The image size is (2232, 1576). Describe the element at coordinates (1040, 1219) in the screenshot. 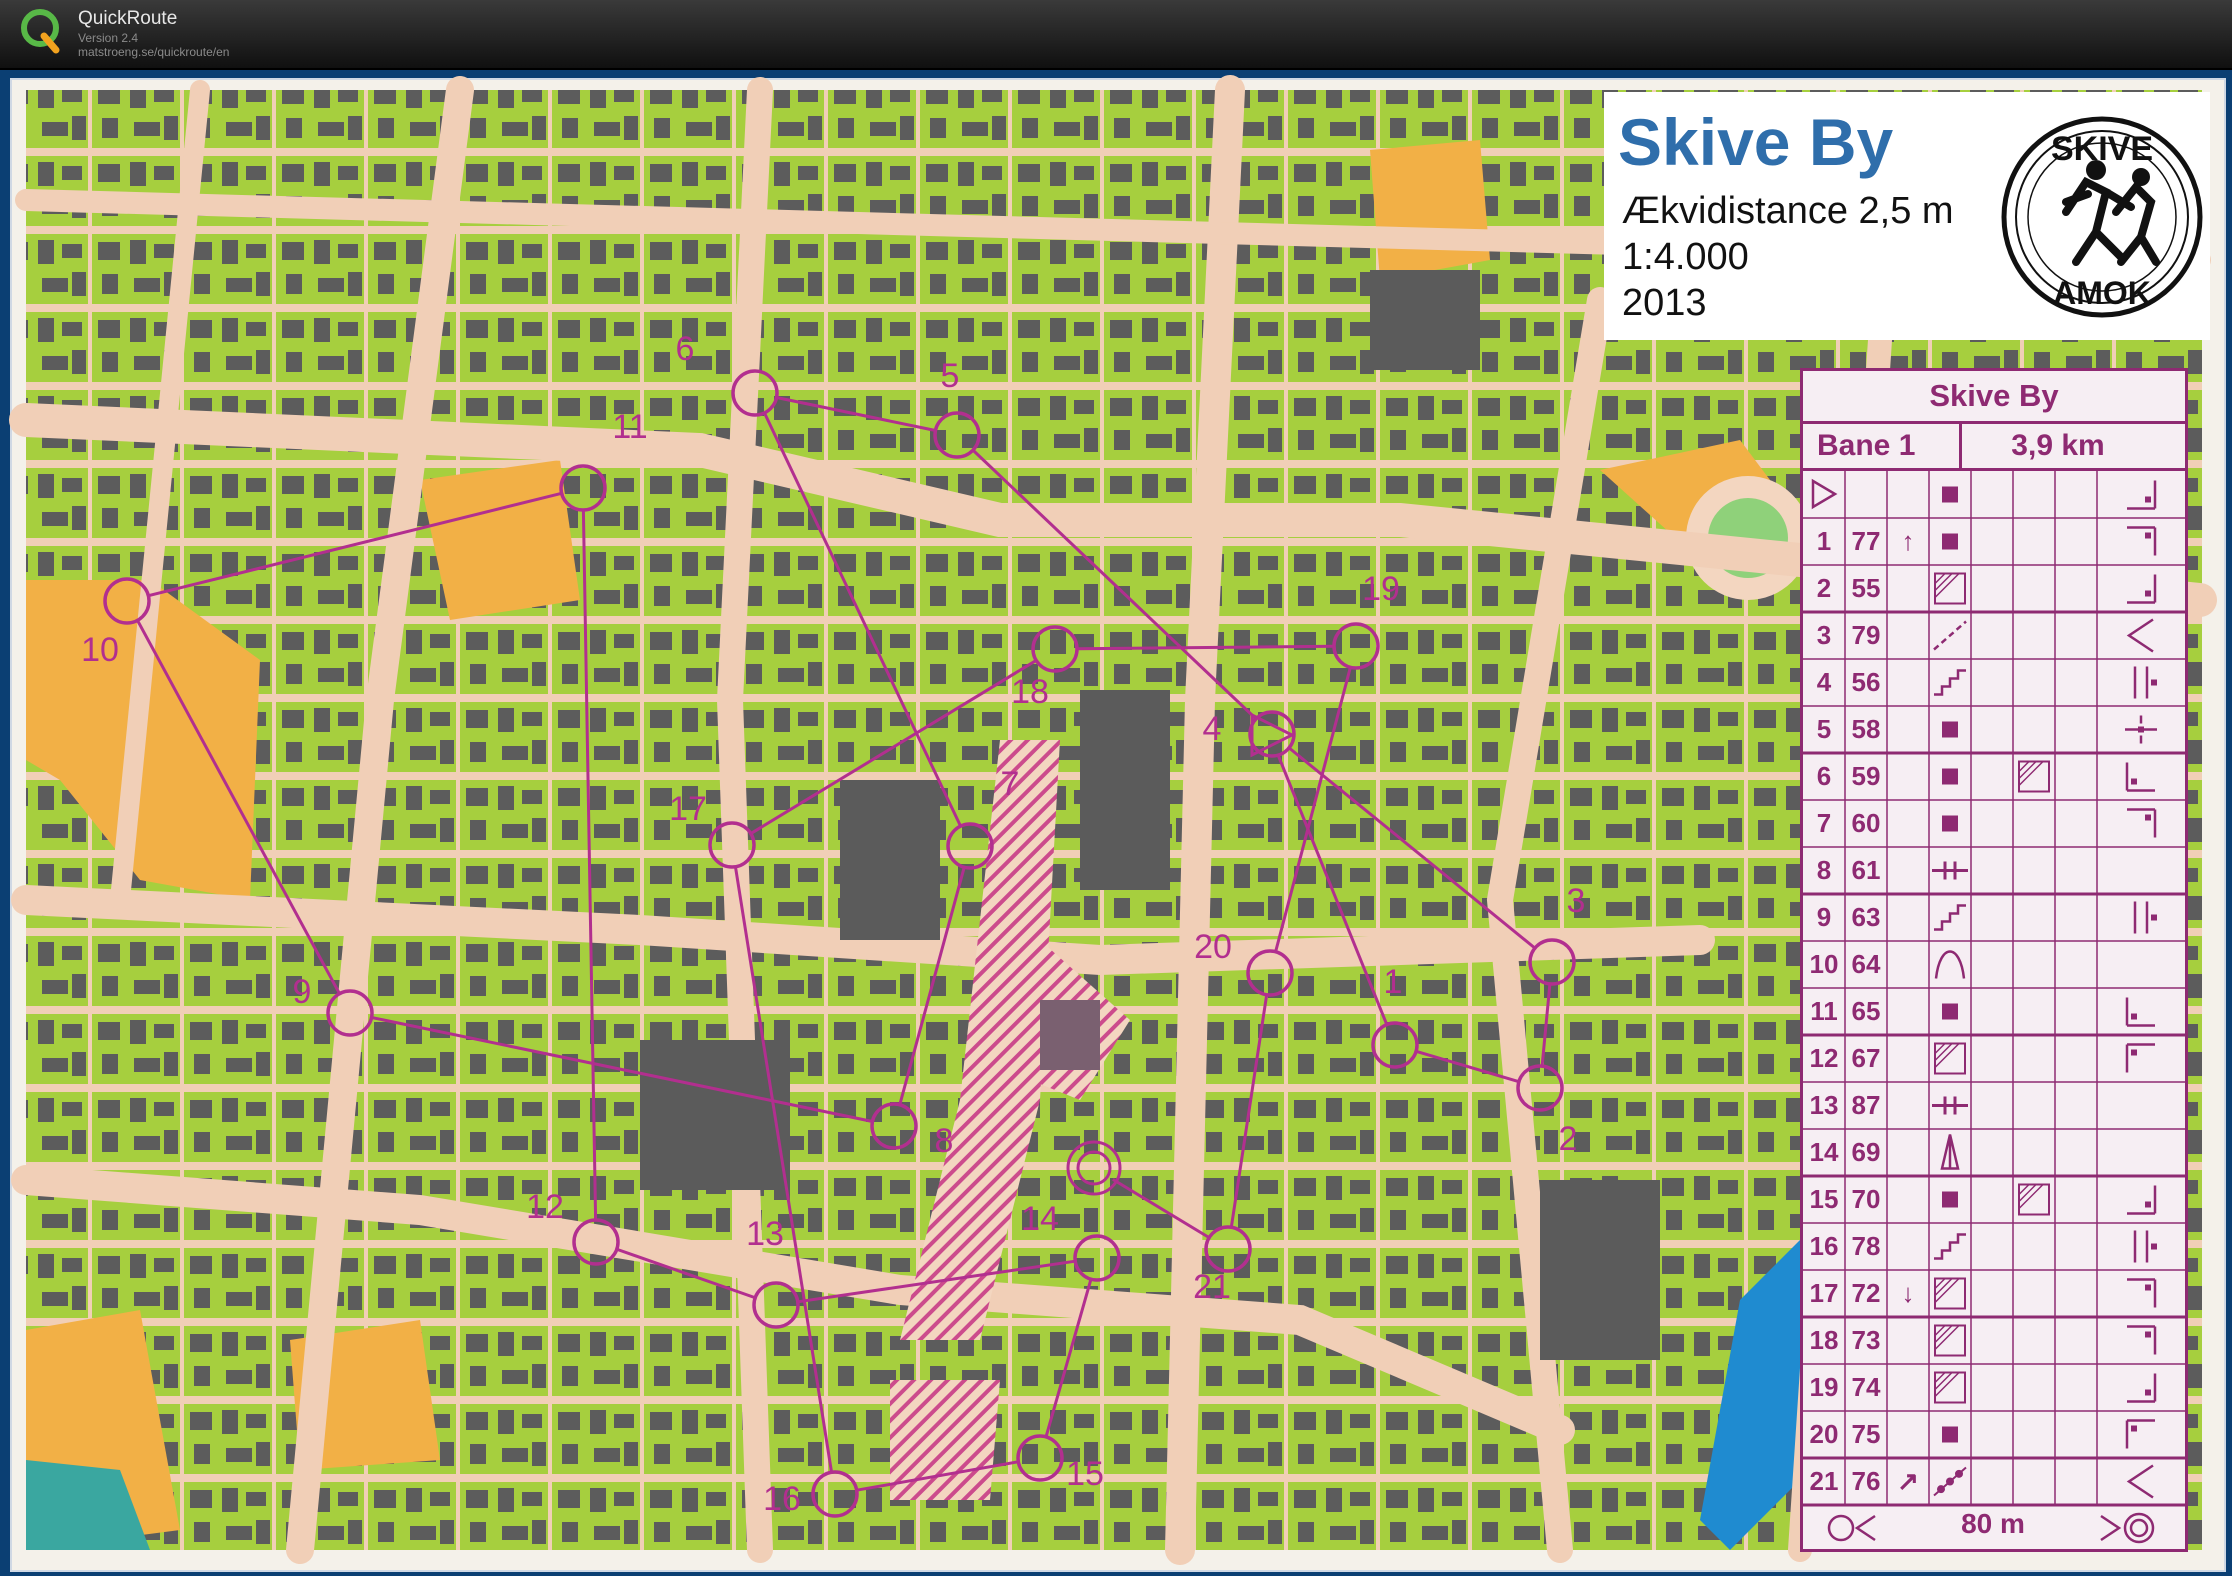

I see `control-number: 14` at that location.